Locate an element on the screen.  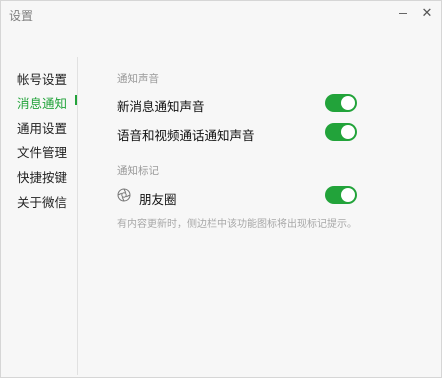
close-icon: ✕ is located at coordinates (427, 13).